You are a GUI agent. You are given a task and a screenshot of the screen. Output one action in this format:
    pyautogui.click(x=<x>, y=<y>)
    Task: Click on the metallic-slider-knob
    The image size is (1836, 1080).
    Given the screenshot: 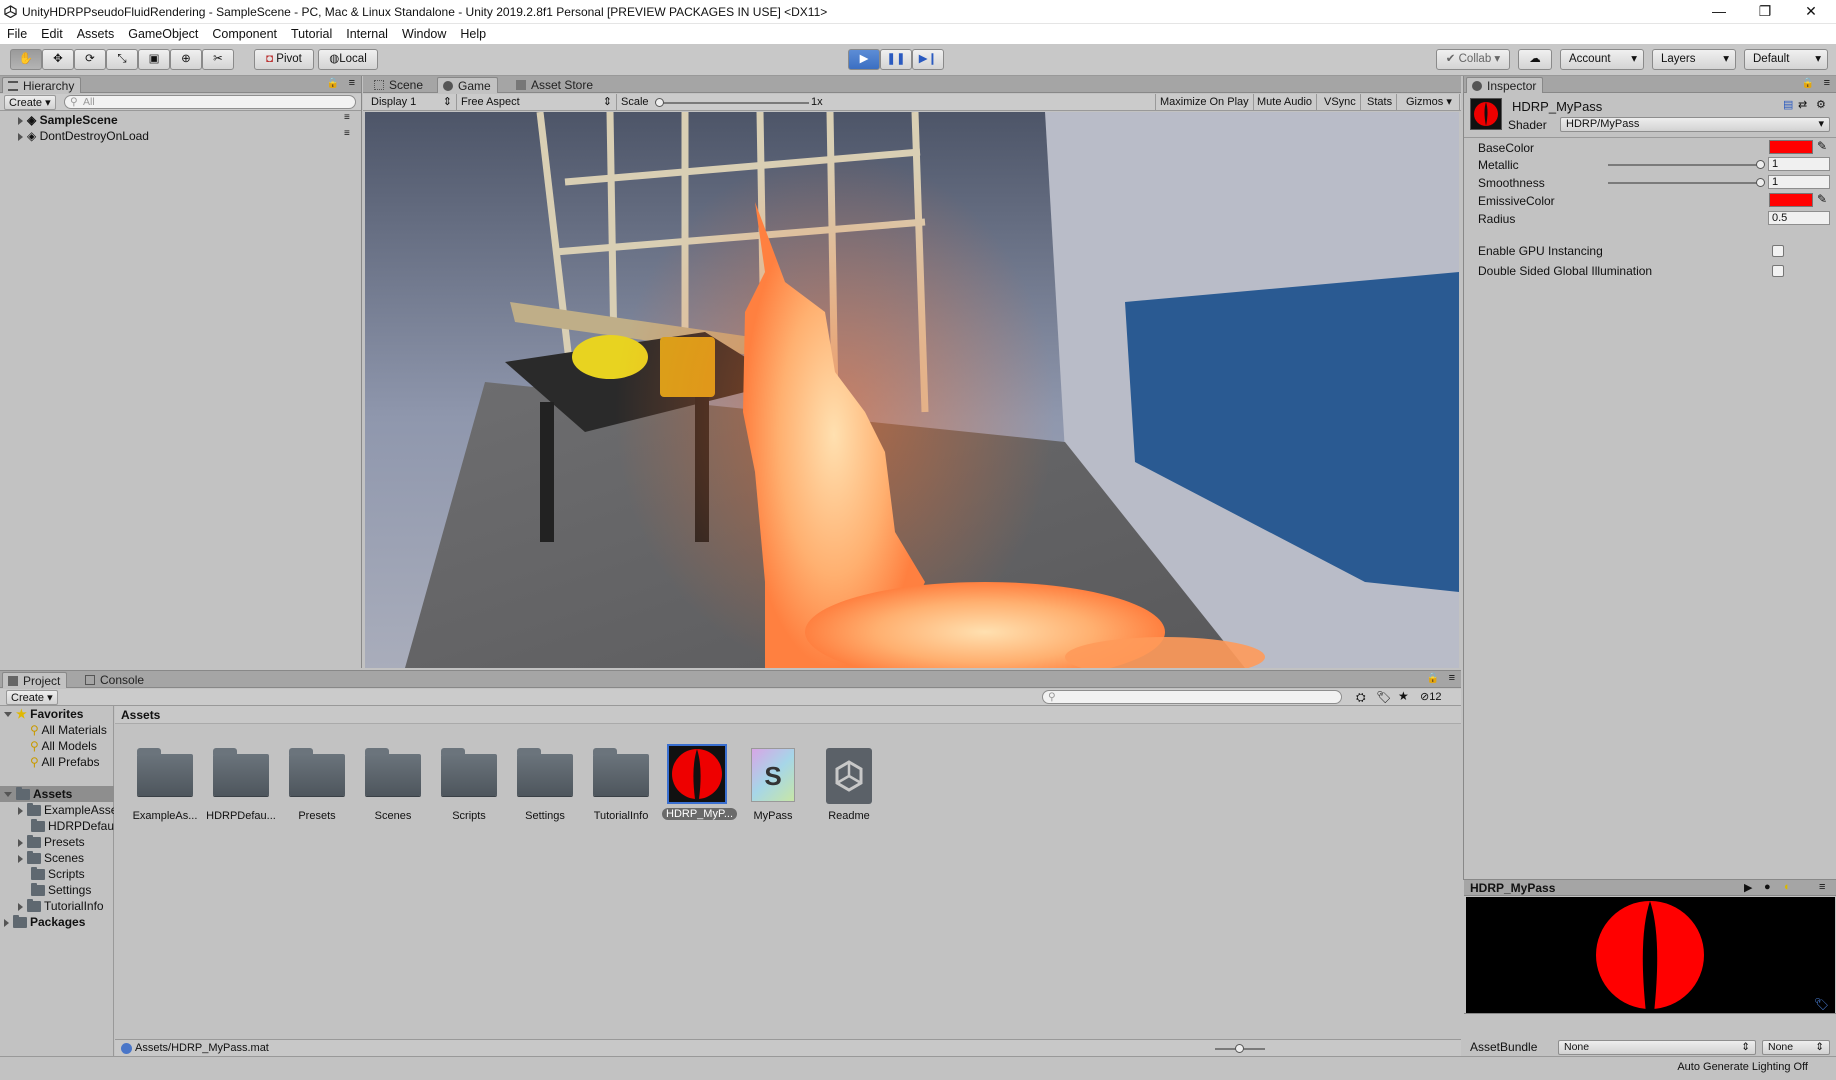 What is the action you would take?
    pyautogui.click(x=1760, y=164)
    